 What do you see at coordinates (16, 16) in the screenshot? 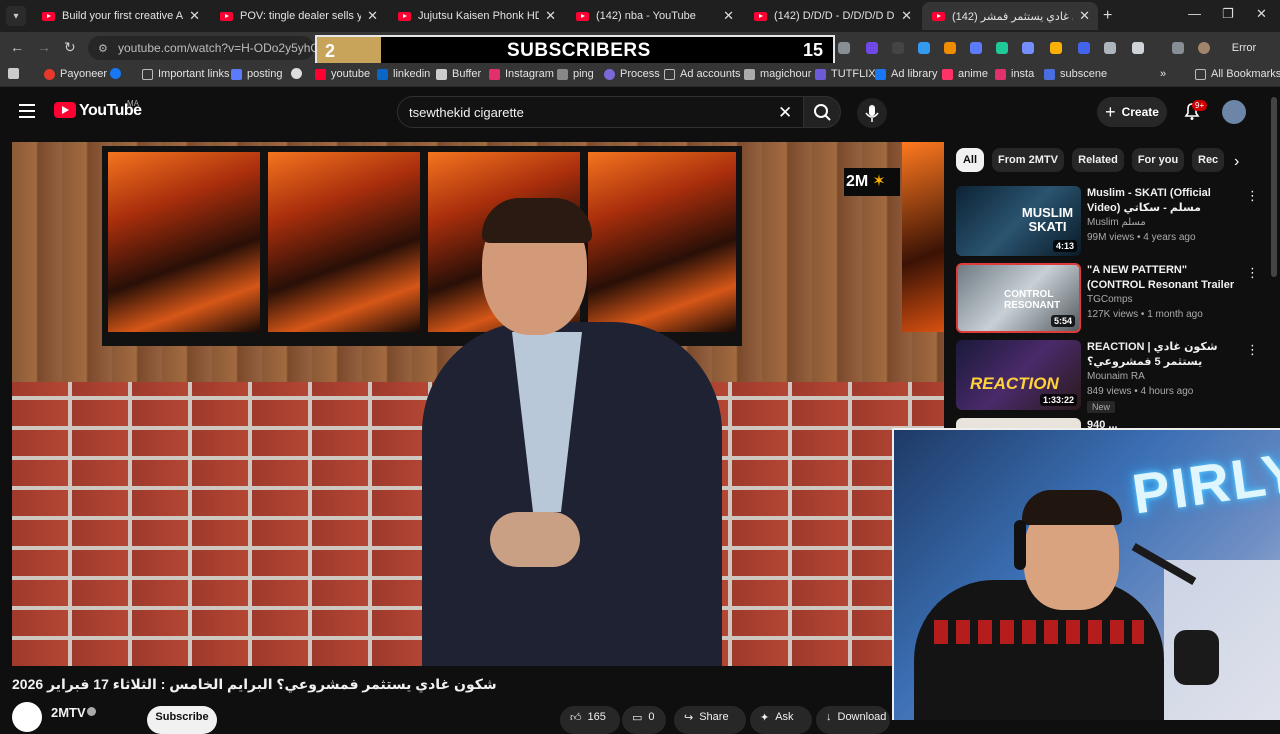
I see `tab-search-icon: ▾` at bounding box center [16, 16].